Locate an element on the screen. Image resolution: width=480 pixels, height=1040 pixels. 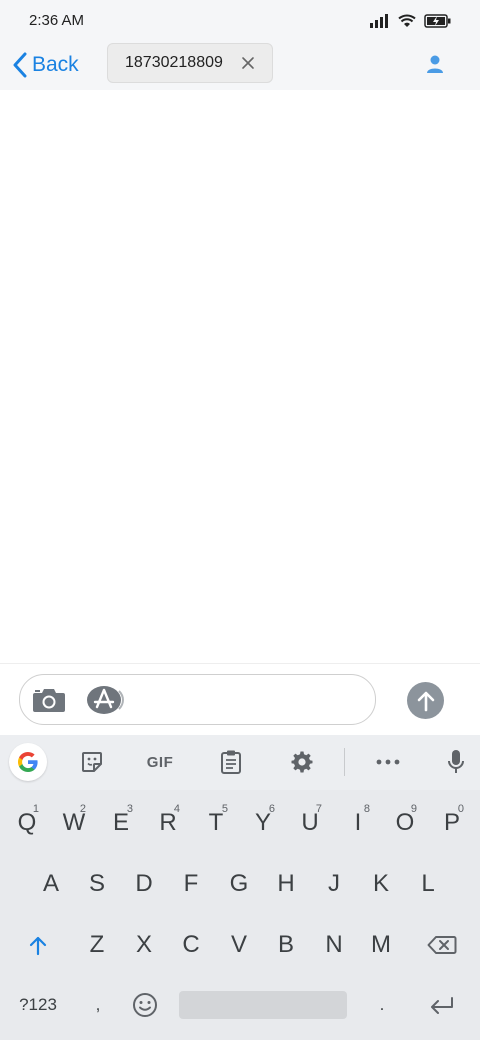
enter-icon is located at coordinates (442, 1005).